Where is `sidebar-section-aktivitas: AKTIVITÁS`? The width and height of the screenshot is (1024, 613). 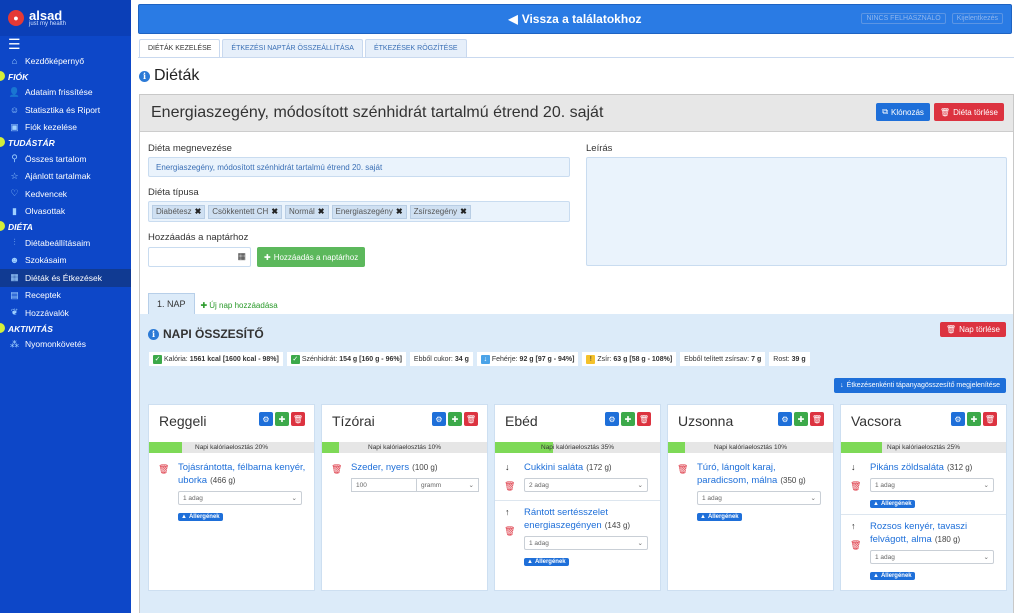 sidebar-section-aktivitas: AKTIVITÁS is located at coordinates (65, 329).